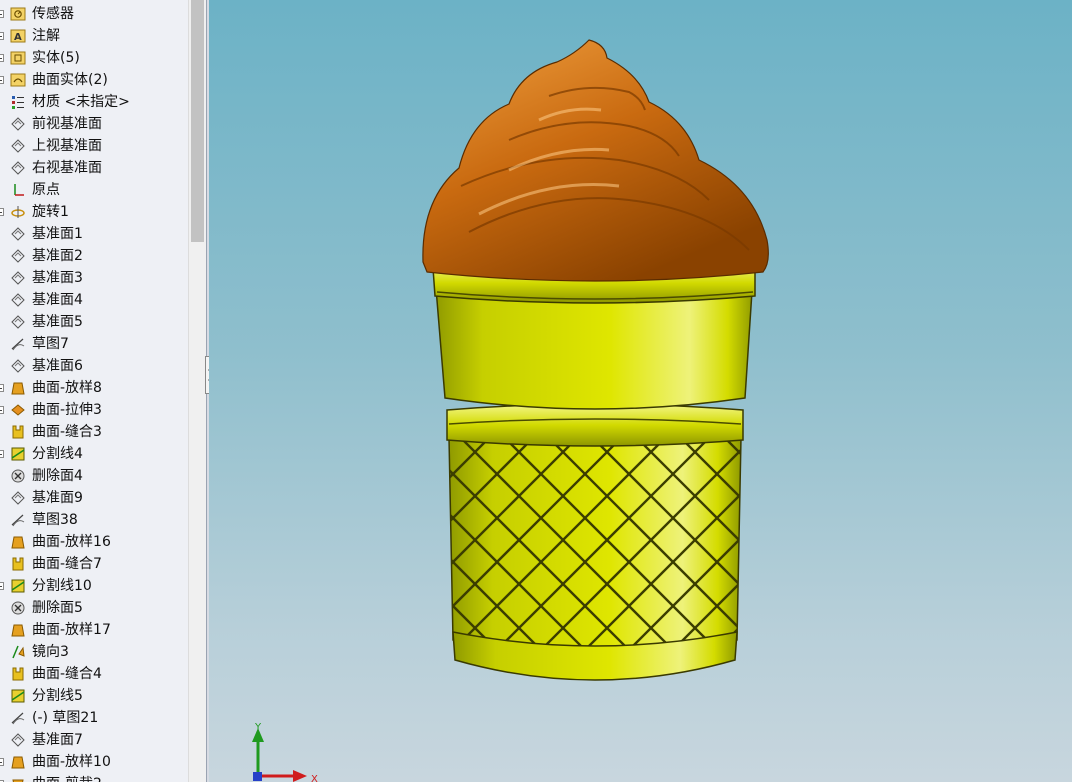  Describe the element at coordinates (94, 14) in the screenshot. I see `tree-item: 传感器` at that location.